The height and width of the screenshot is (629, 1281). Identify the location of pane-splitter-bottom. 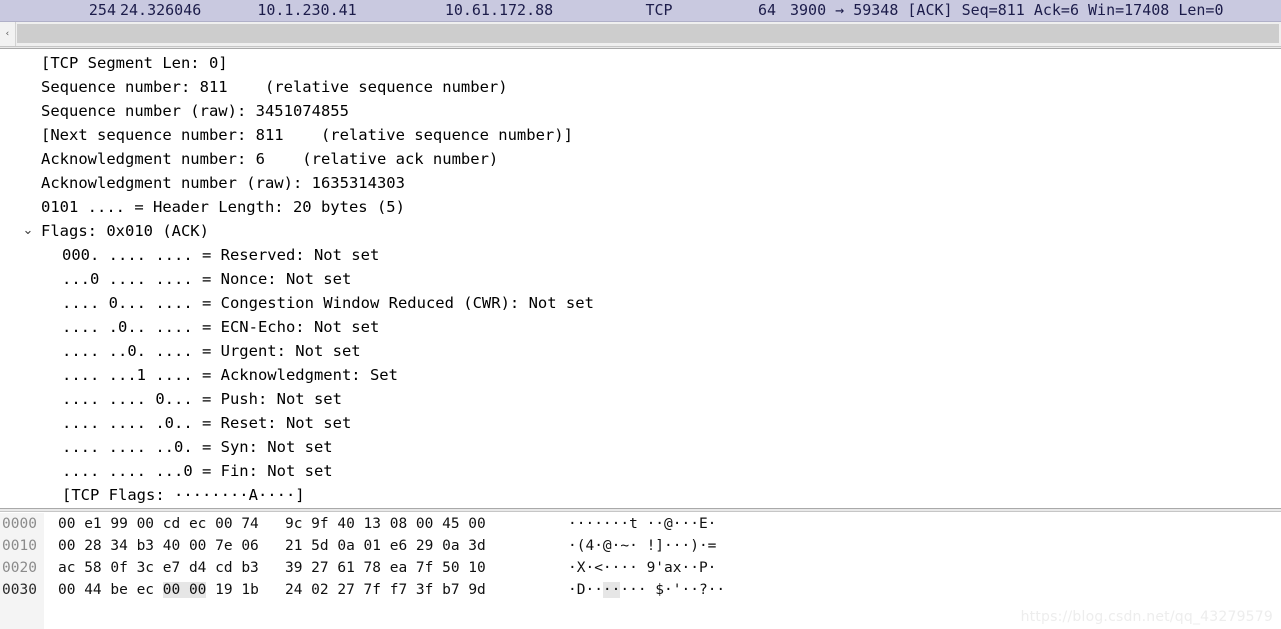
(640, 510).